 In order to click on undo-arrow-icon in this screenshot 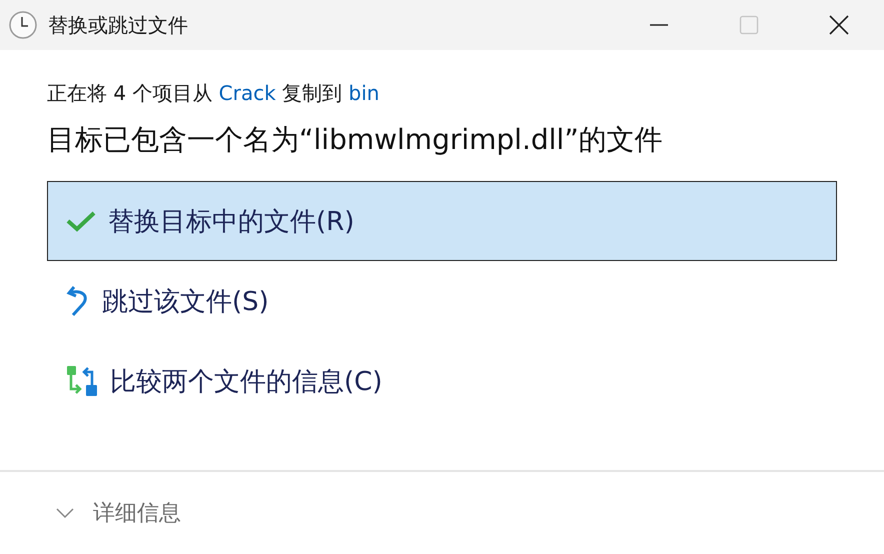, I will do `click(78, 301)`.